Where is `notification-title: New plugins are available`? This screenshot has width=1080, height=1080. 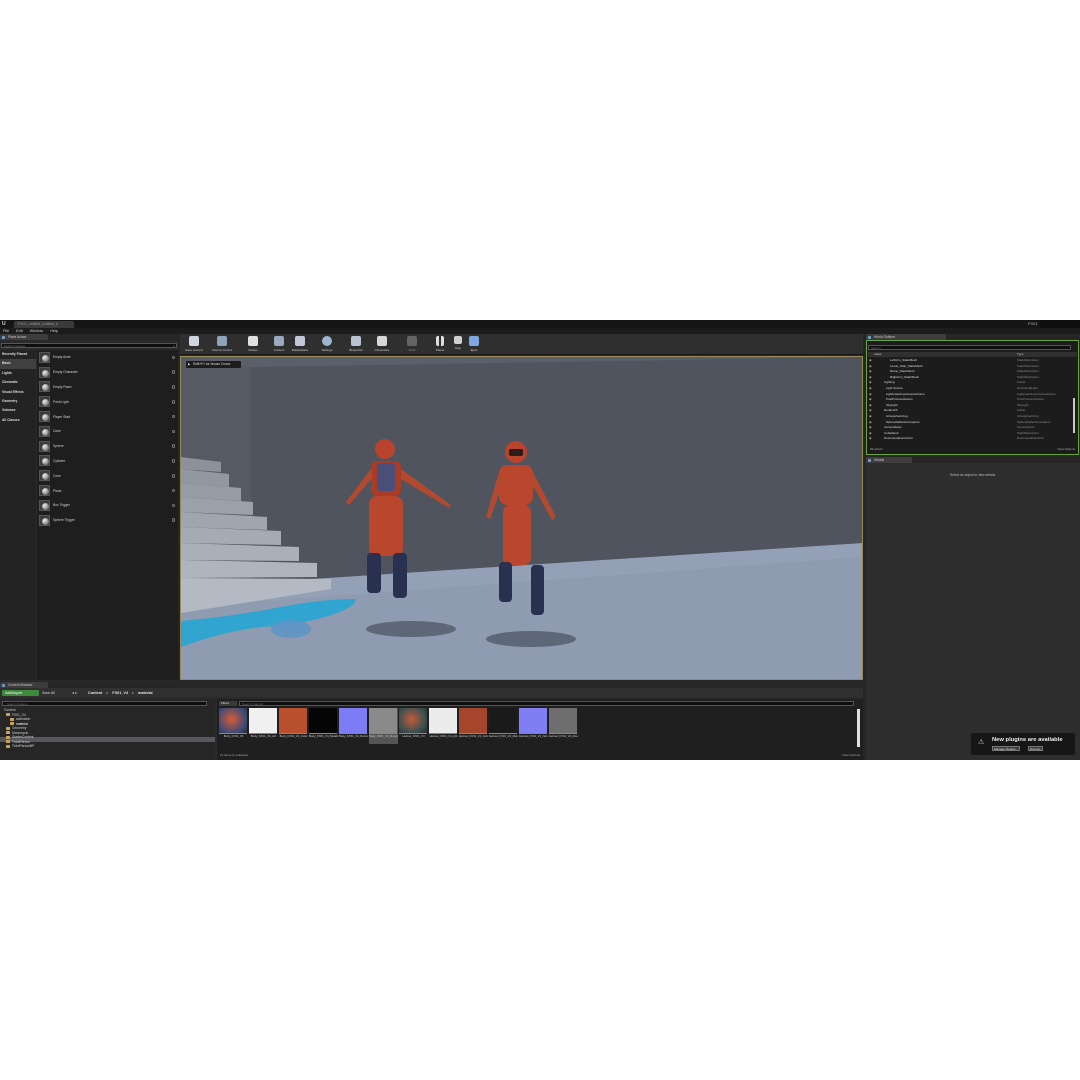
notification-title: New plugins are available is located at coordinates (1027, 740).